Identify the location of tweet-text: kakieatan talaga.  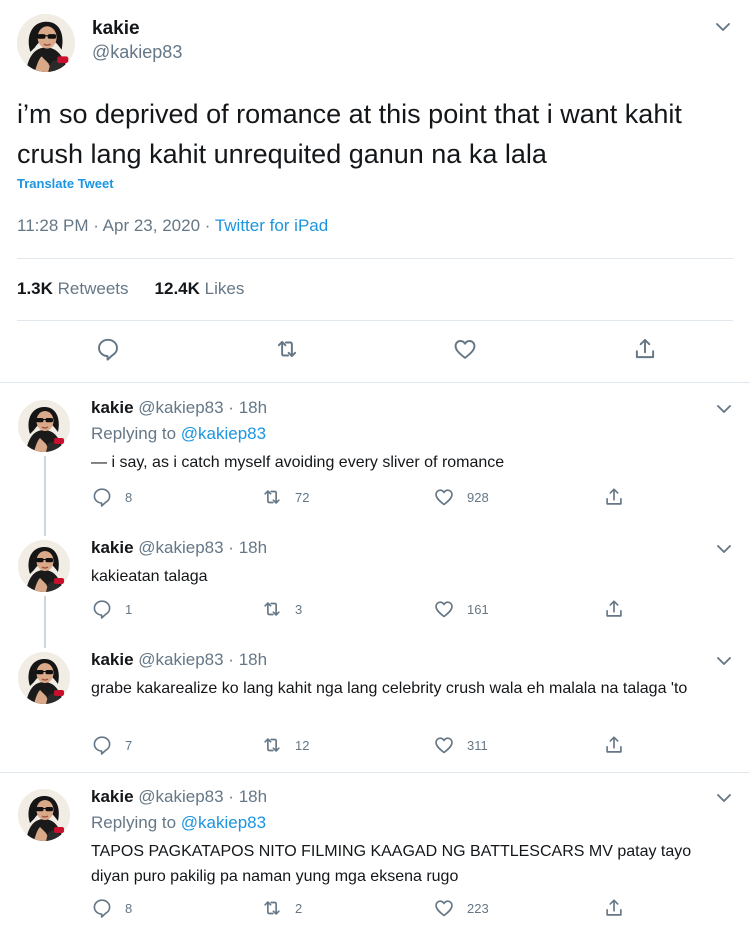
(149, 576).